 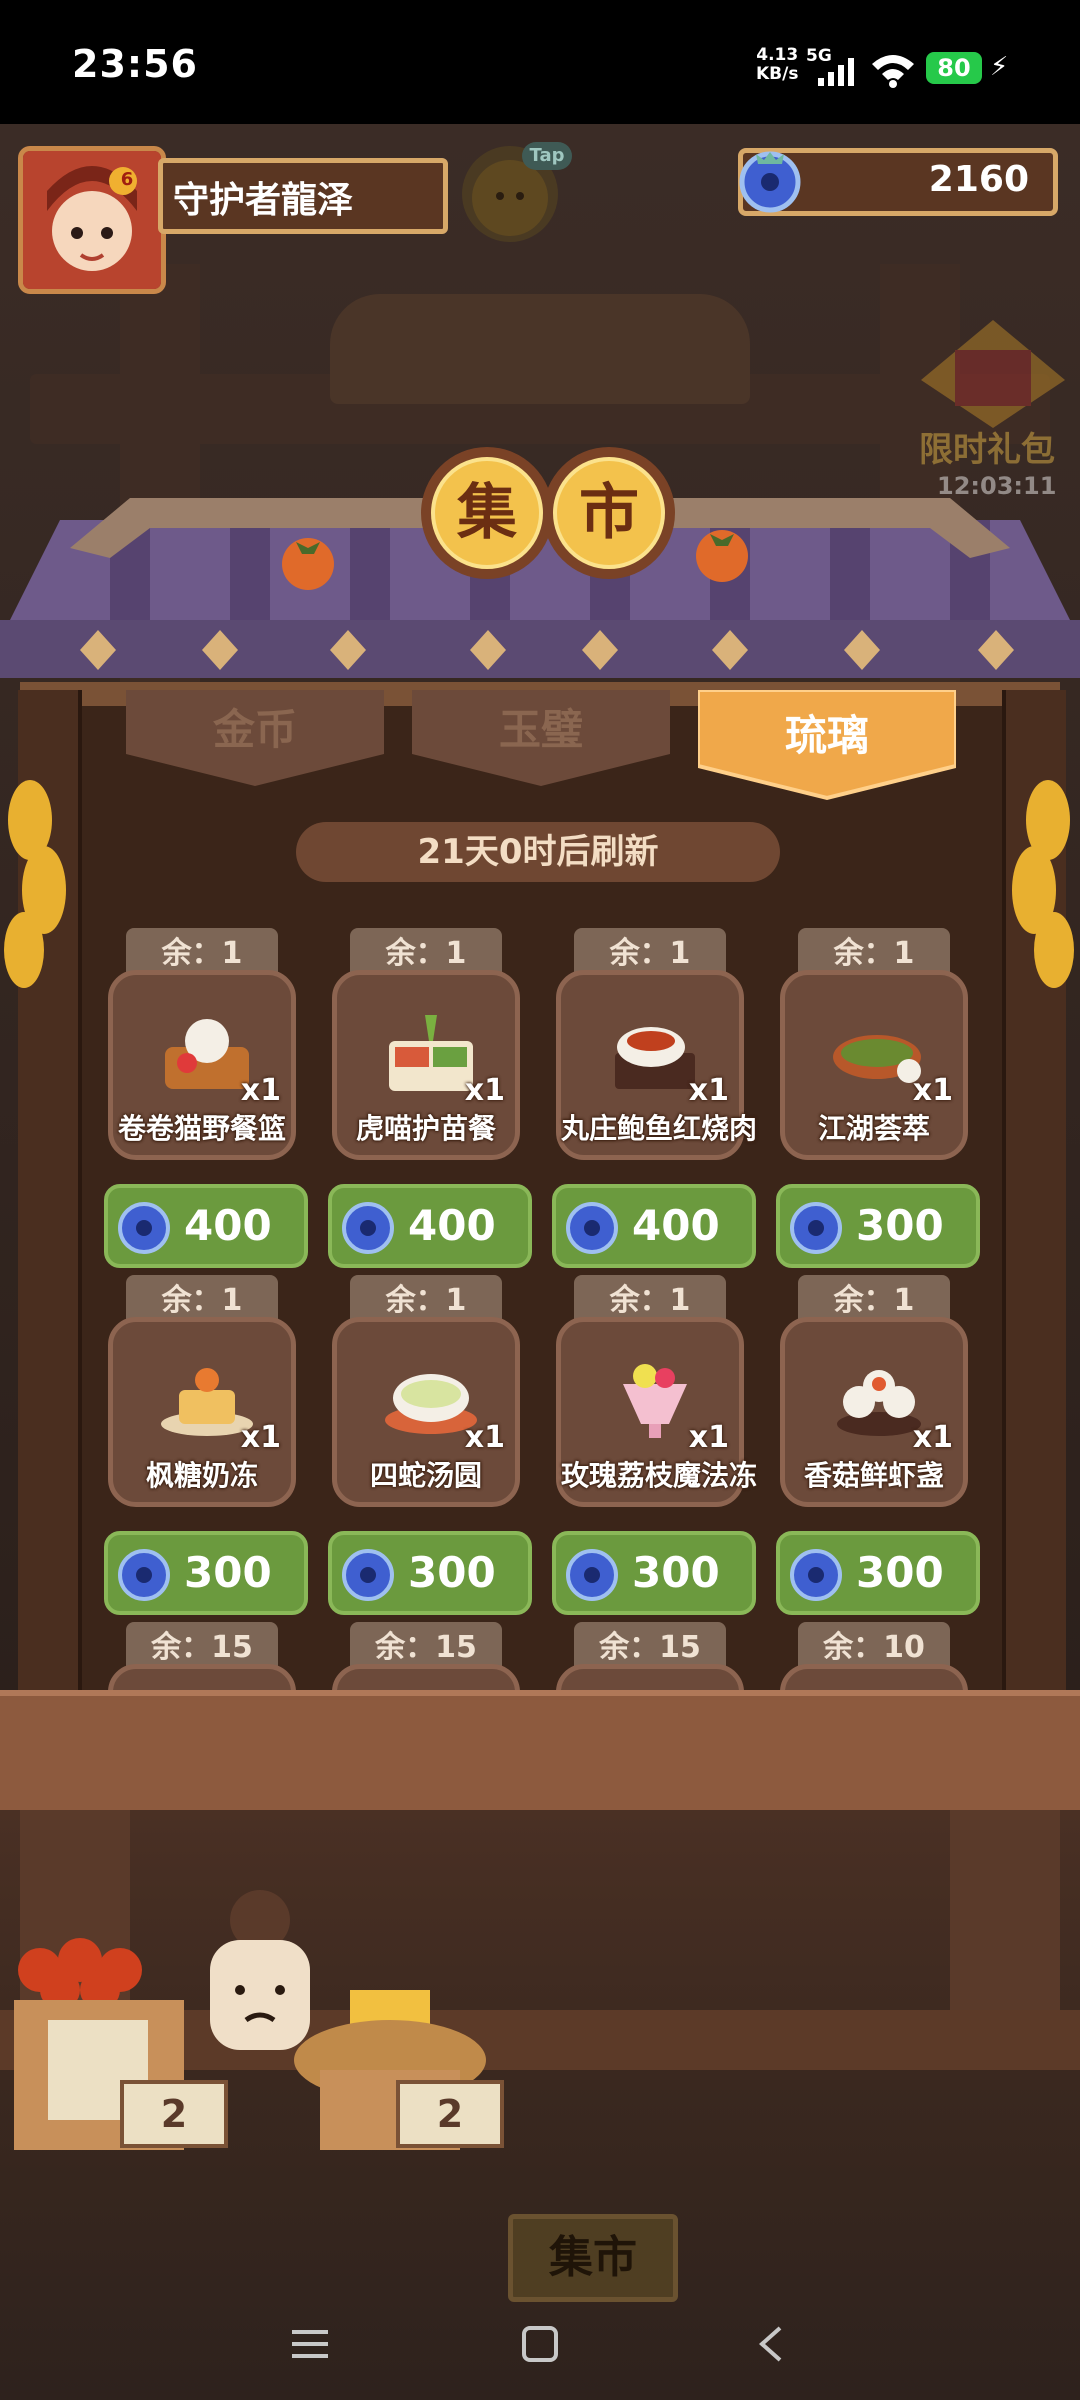 I want to click on item-name: 枫糖奶冻, so click(x=201, y=1475).